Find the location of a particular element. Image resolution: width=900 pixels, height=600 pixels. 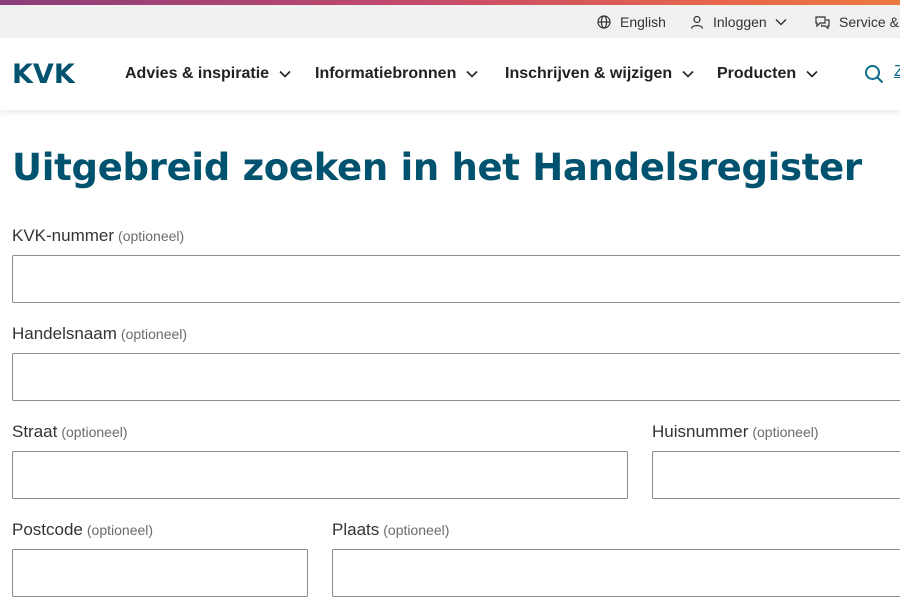

house-number-label-text: Huisnummer is located at coordinates (700, 431).